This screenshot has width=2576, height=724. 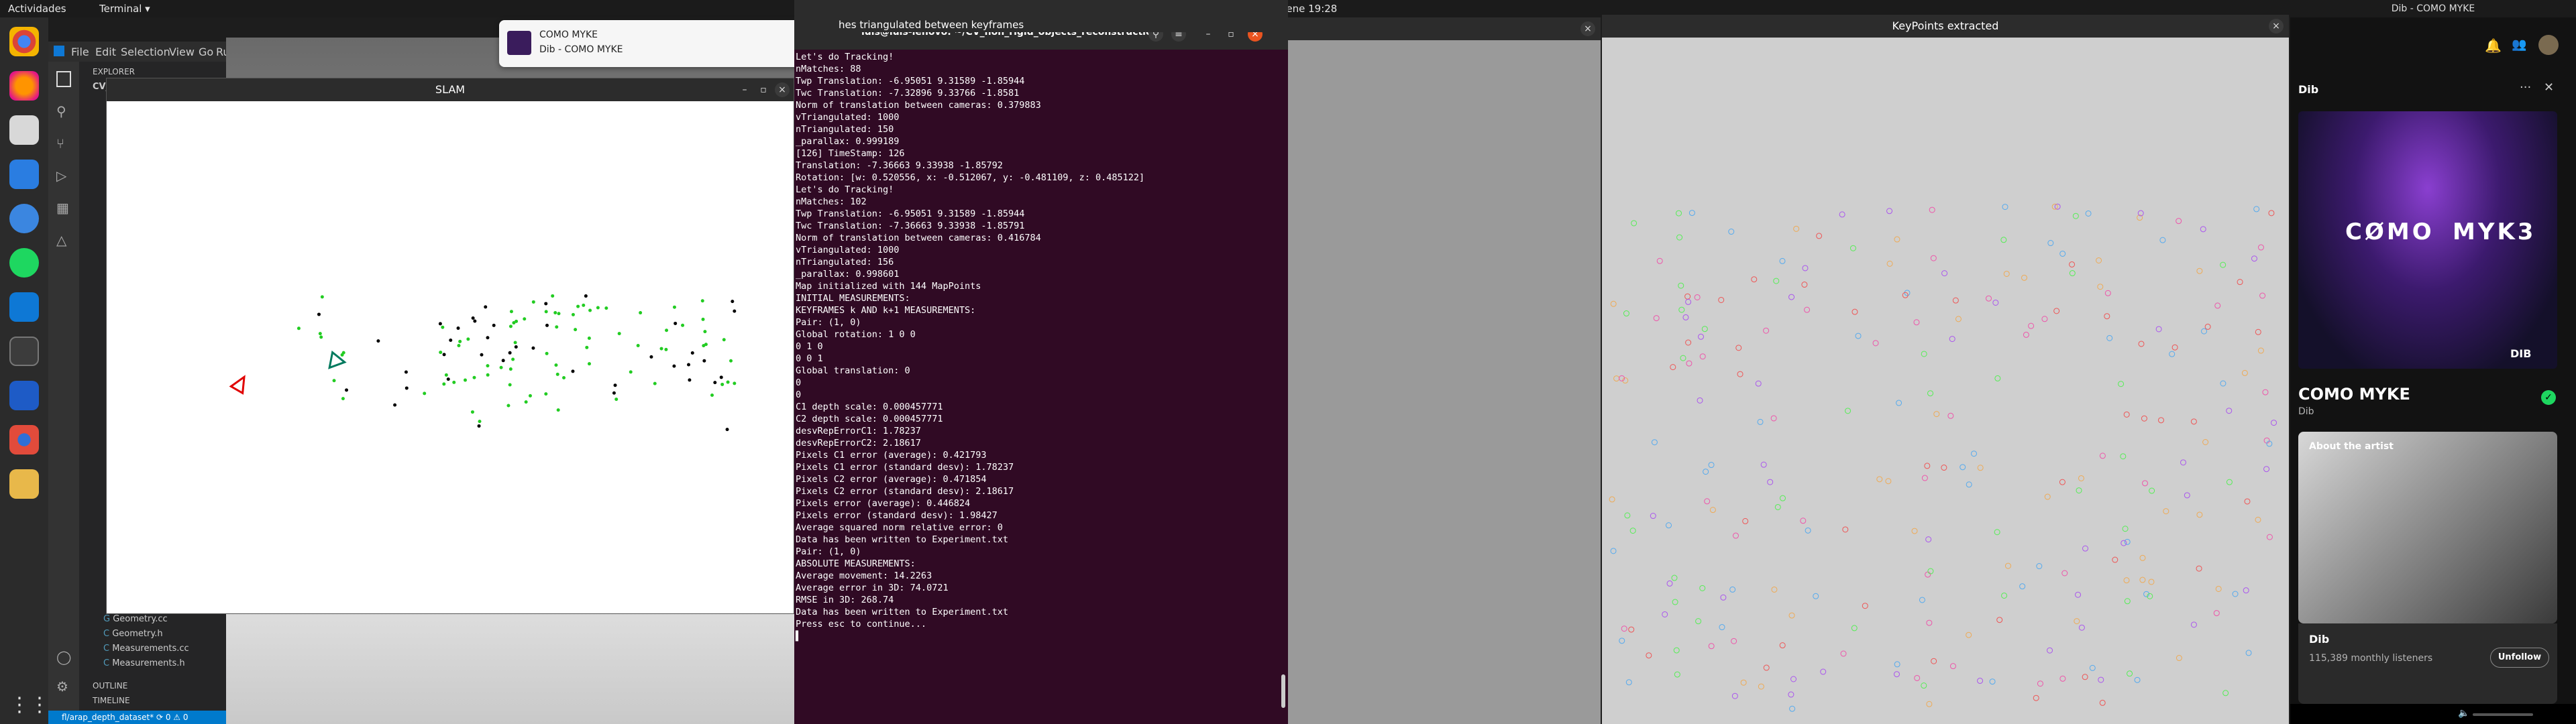 I want to click on file-item: C Measurements.h, so click(x=152, y=665).